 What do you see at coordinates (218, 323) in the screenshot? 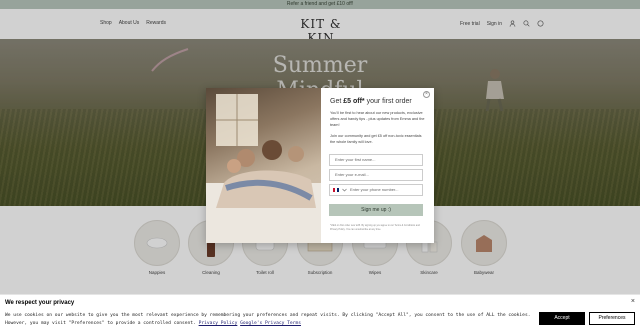
I see `privacy-policy-link: Privacy Policy` at bounding box center [218, 323].